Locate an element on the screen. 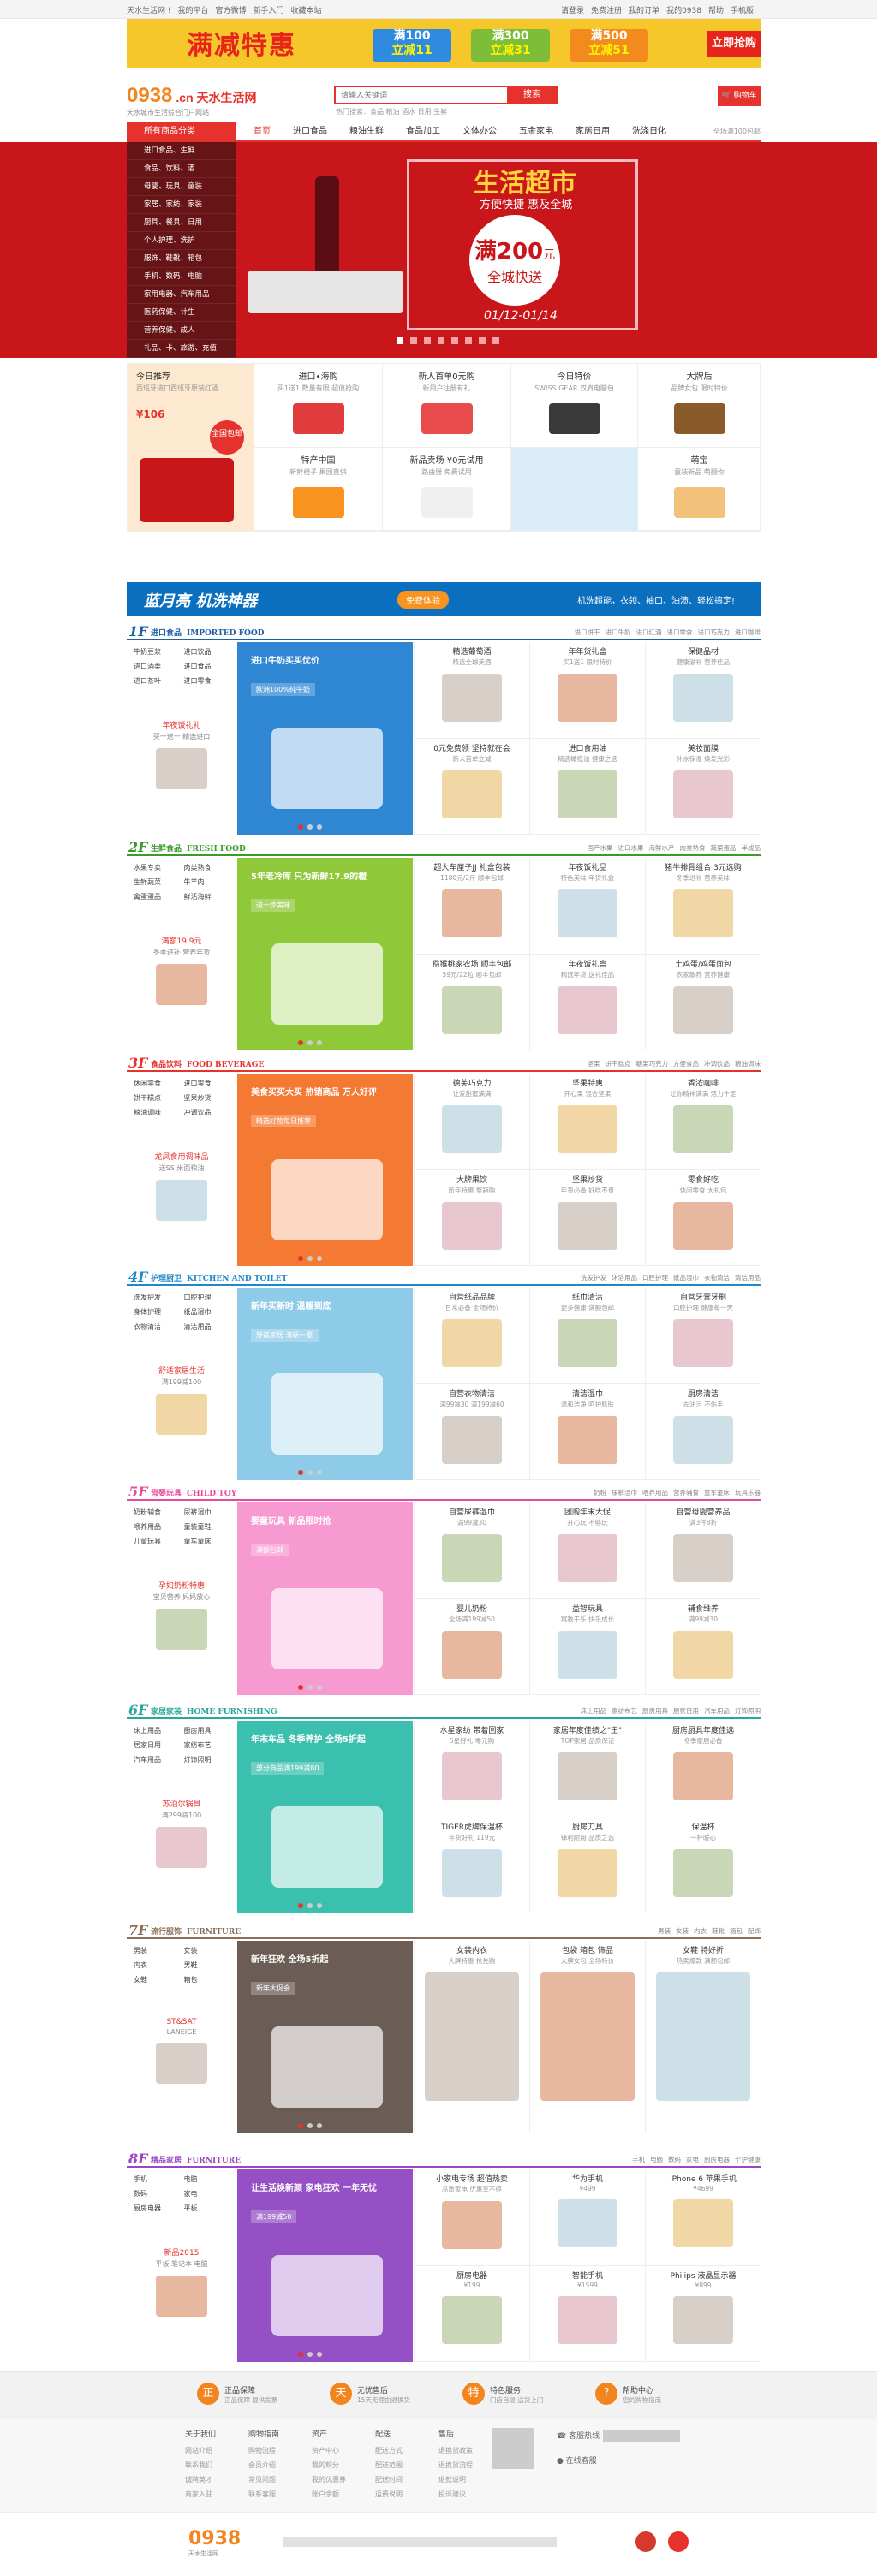 The image size is (877, 2576). floor-tag-link: 手机 is located at coordinates (638, 2159).